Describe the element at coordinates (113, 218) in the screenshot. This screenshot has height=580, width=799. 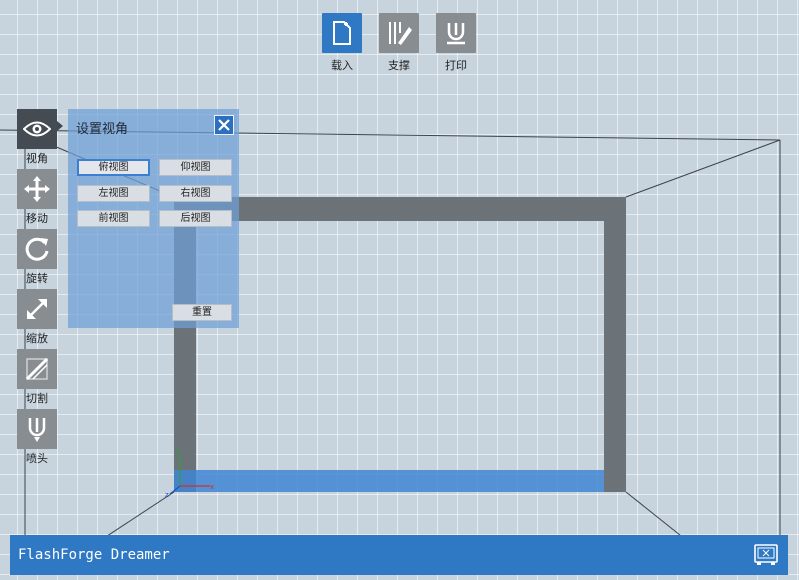
I see `front-view-button: 前视图` at that location.